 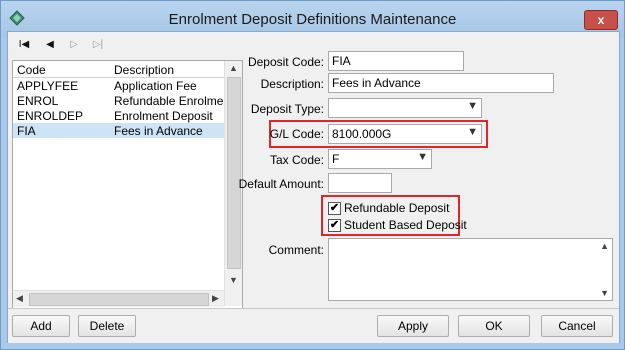 What do you see at coordinates (144, 70) in the screenshot?
I see `column-header-description: Description` at bounding box center [144, 70].